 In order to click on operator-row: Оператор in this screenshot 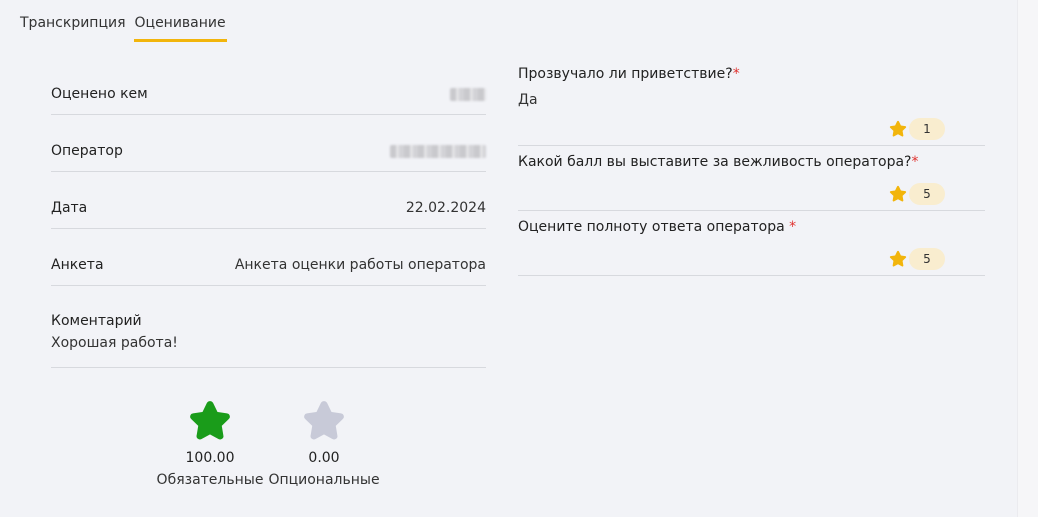, I will do `click(268, 143)`.